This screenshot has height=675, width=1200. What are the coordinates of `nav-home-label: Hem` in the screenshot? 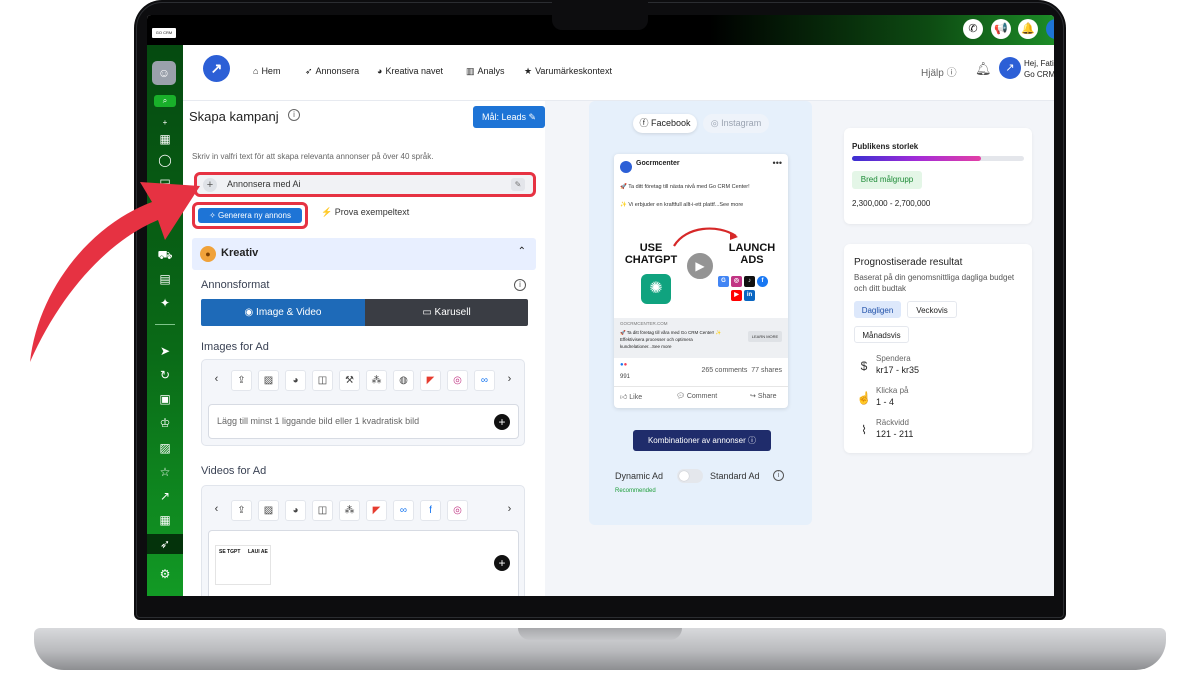 It's located at (271, 71).